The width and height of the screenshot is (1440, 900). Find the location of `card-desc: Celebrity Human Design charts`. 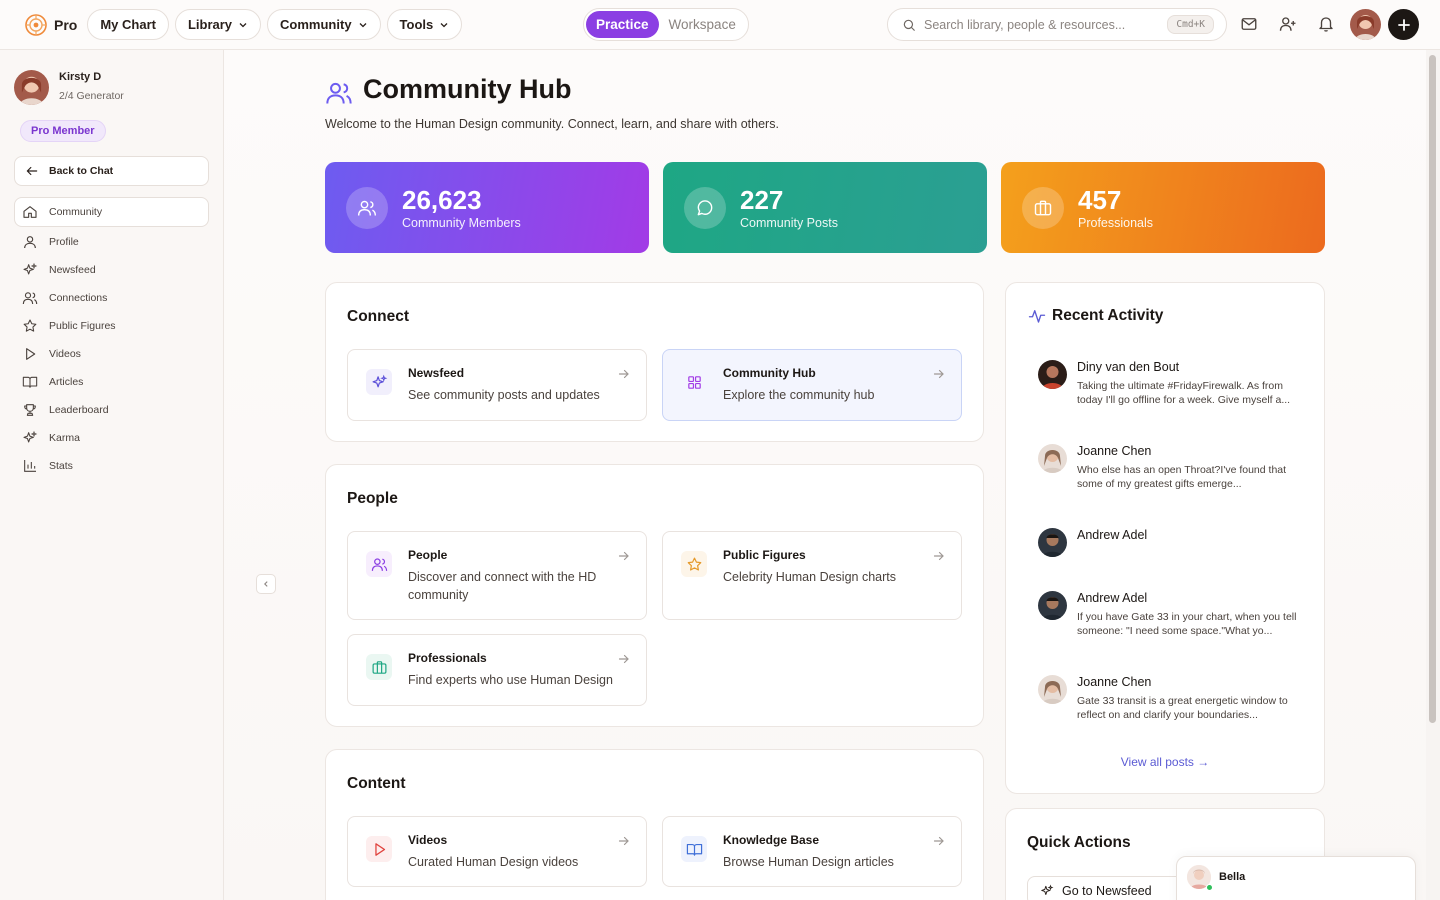

card-desc: Celebrity Human Design charts is located at coordinates (809, 577).